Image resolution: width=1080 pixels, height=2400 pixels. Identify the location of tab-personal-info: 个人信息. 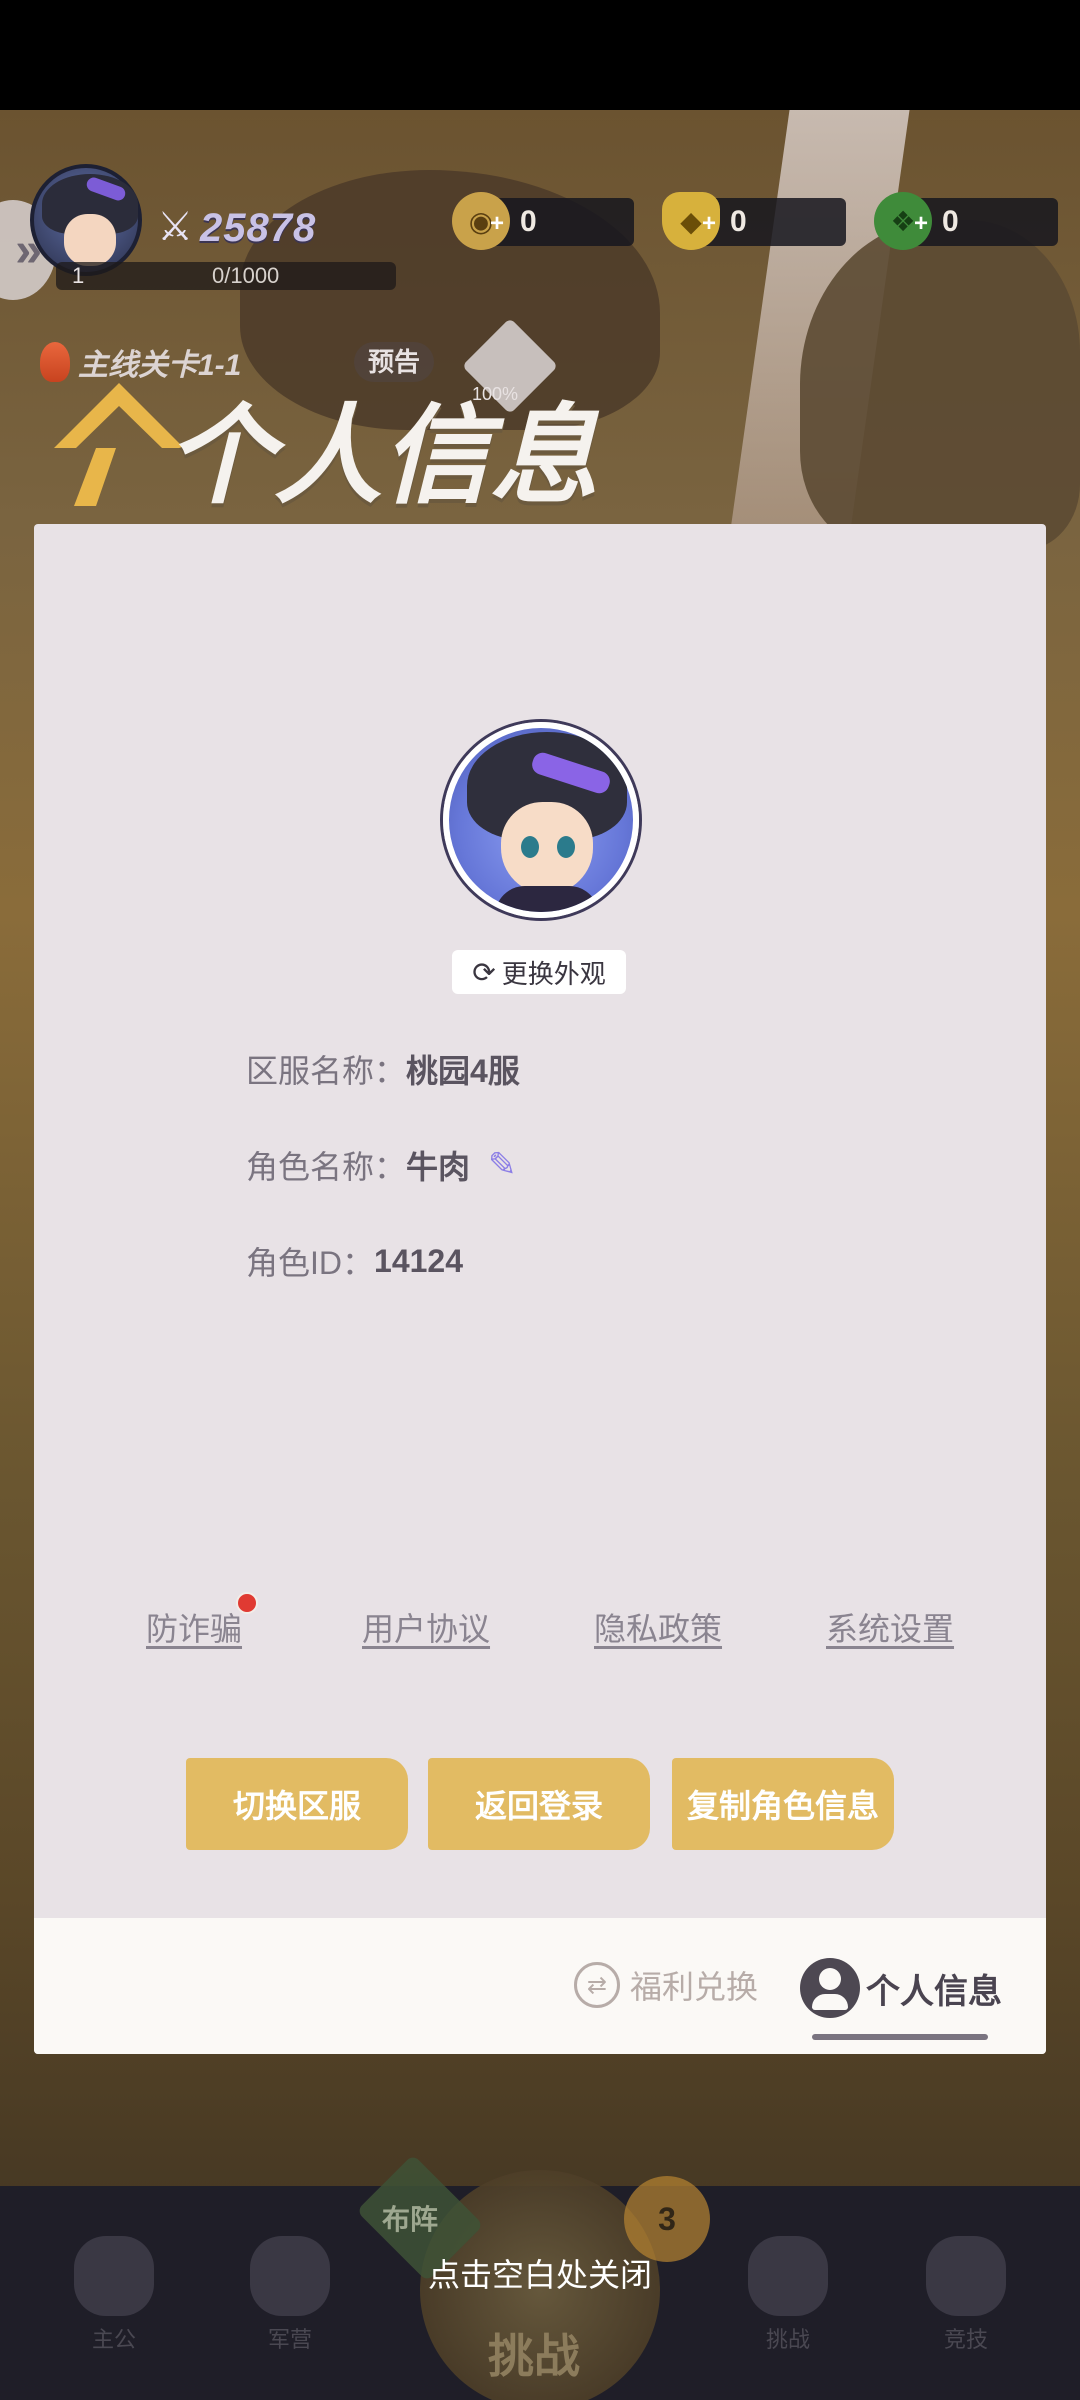
(901, 1988).